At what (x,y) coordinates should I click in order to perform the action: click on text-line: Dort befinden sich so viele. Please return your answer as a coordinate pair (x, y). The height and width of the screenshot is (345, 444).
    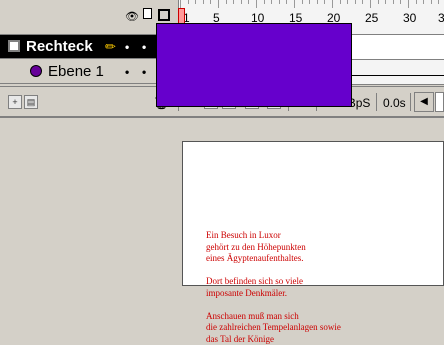
    Looking at the image, I should click on (254, 281).